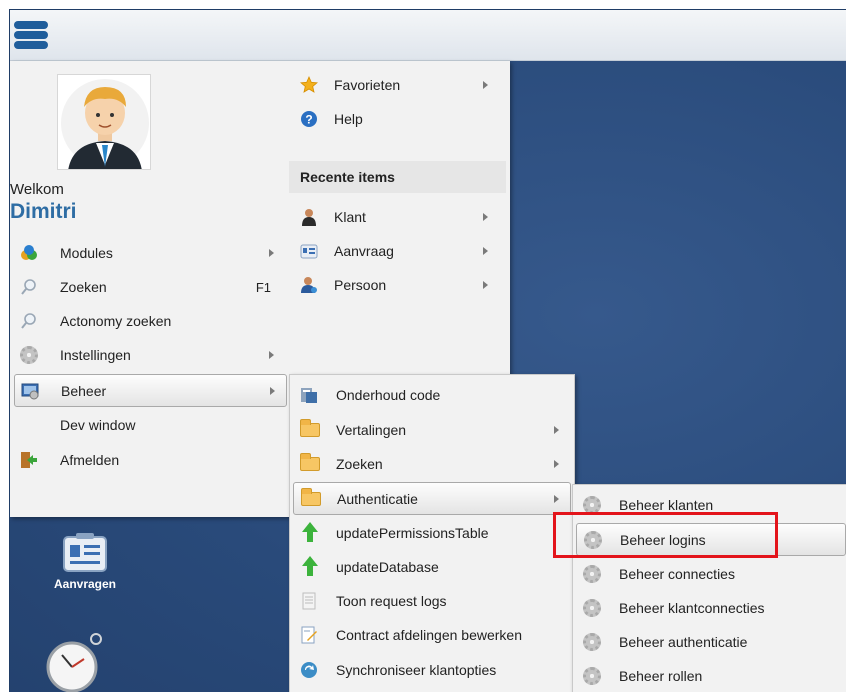 This screenshot has height=692, width=846. I want to click on submenu-item-beheer-authenticatie: Beheer authenticatie, so click(709, 642).